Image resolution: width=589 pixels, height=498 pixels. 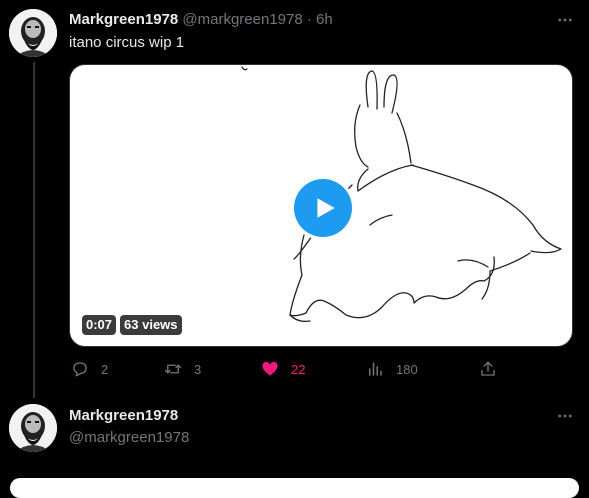 I want to click on share-button, so click(x=488, y=369).